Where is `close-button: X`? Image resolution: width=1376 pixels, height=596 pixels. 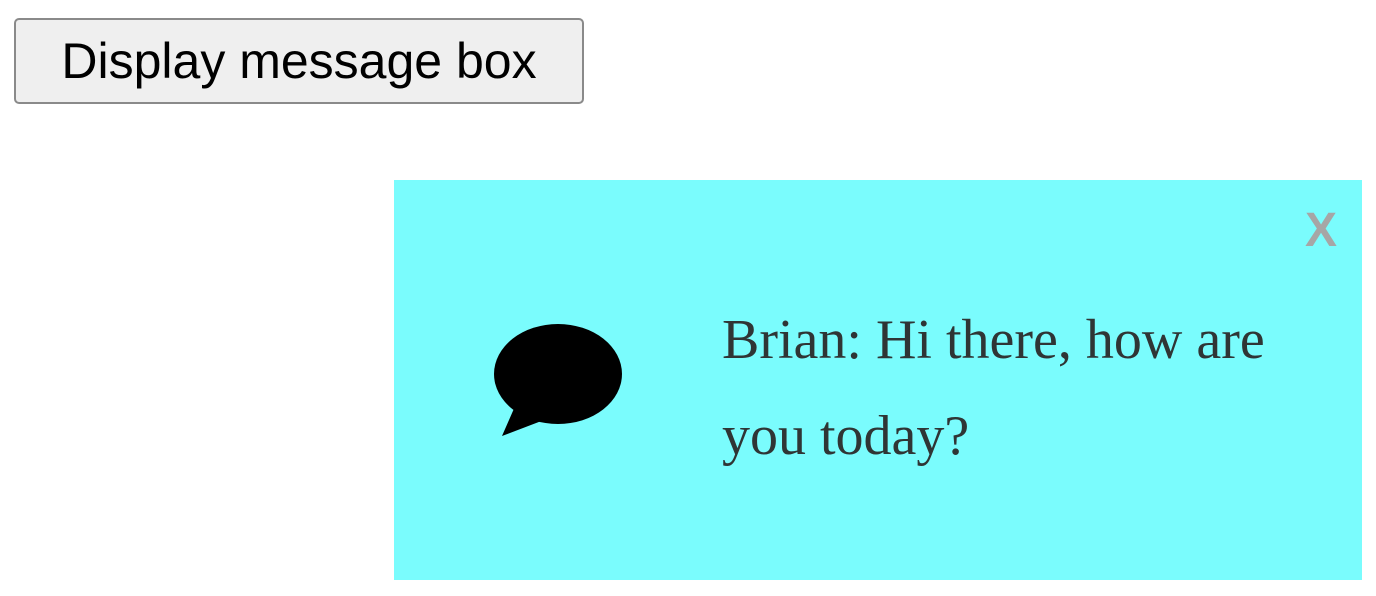 close-button: X is located at coordinates (1321, 230).